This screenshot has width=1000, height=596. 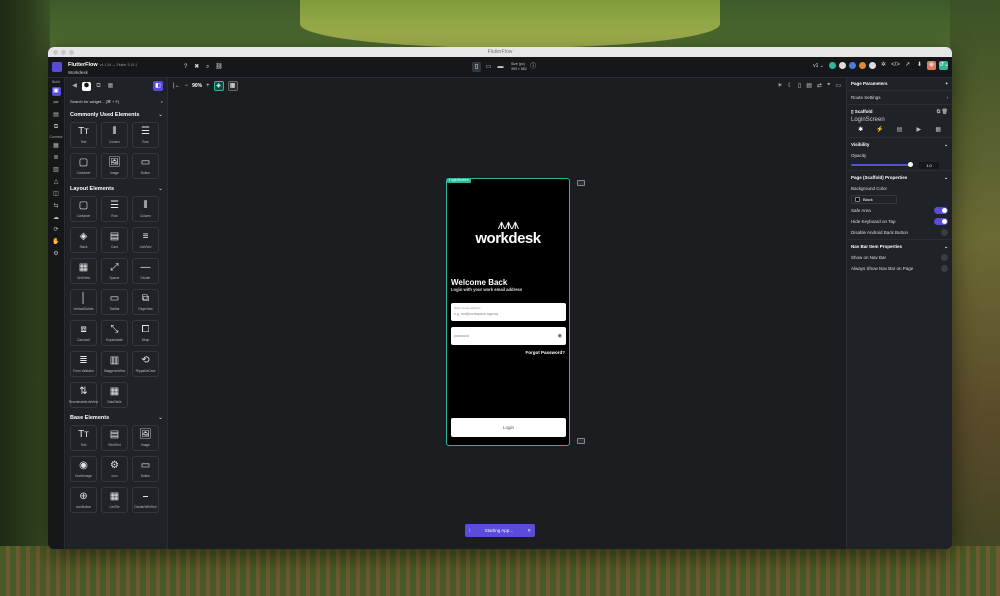 I want to click on help-icon: ?, so click(x=185, y=67).